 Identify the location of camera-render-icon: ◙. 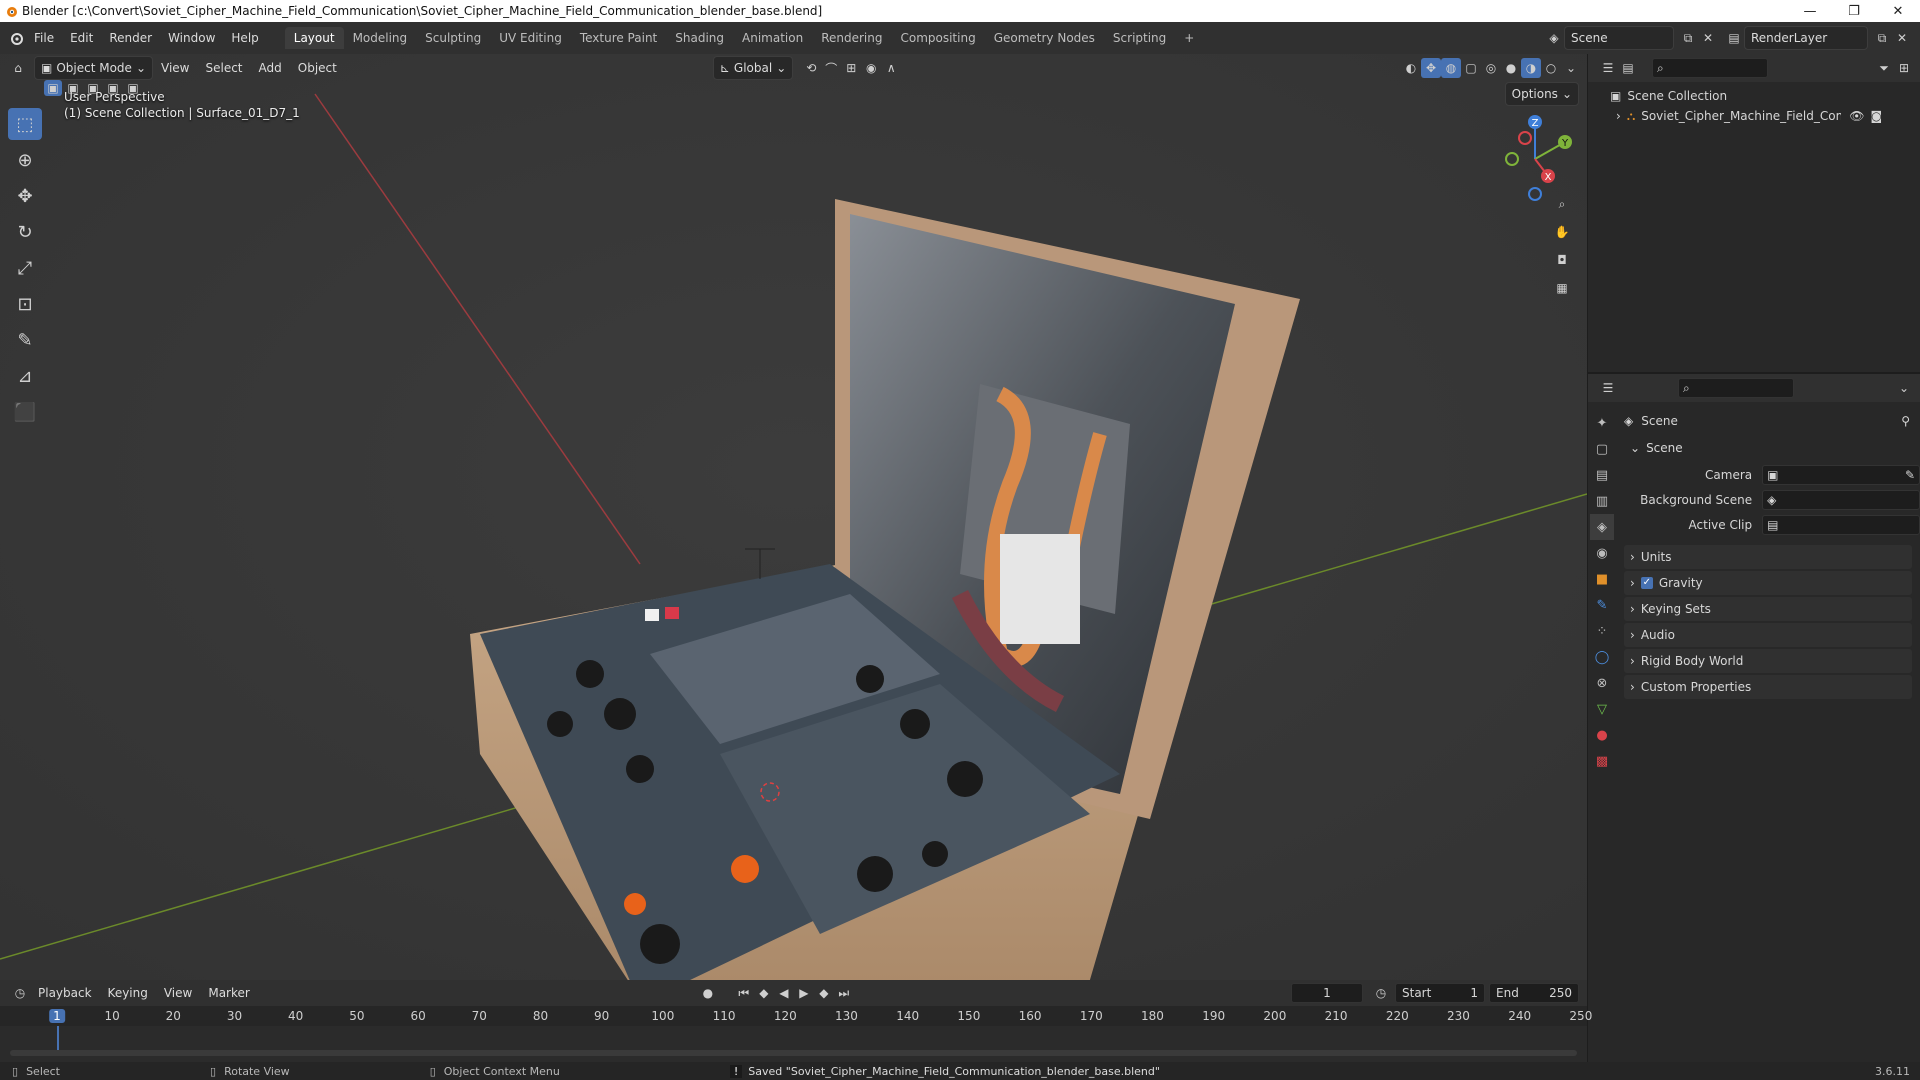
(1876, 116).